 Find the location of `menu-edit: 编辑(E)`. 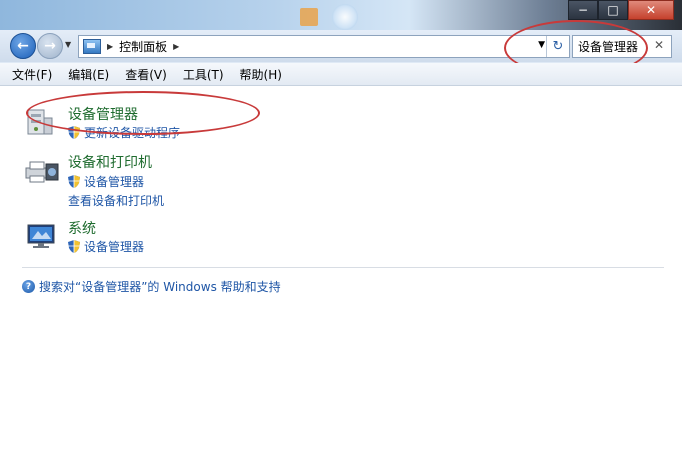

menu-edit: 编辑(E) is located at coordinates (88, 74).